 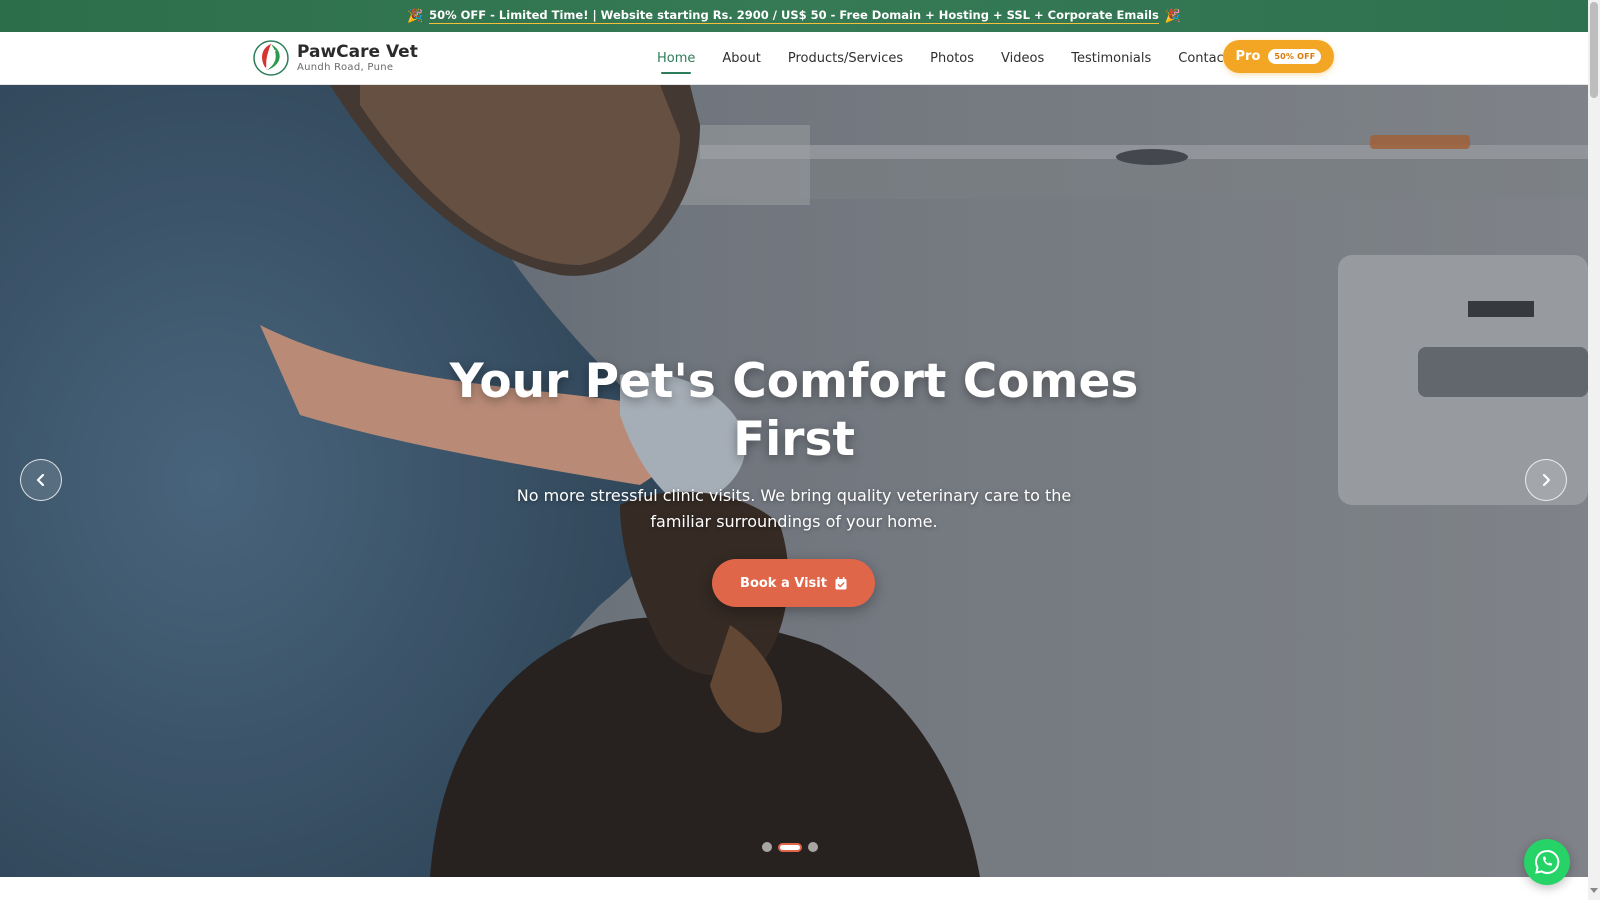 I want to click on slider-prev-button, so click(x=41, y=480).